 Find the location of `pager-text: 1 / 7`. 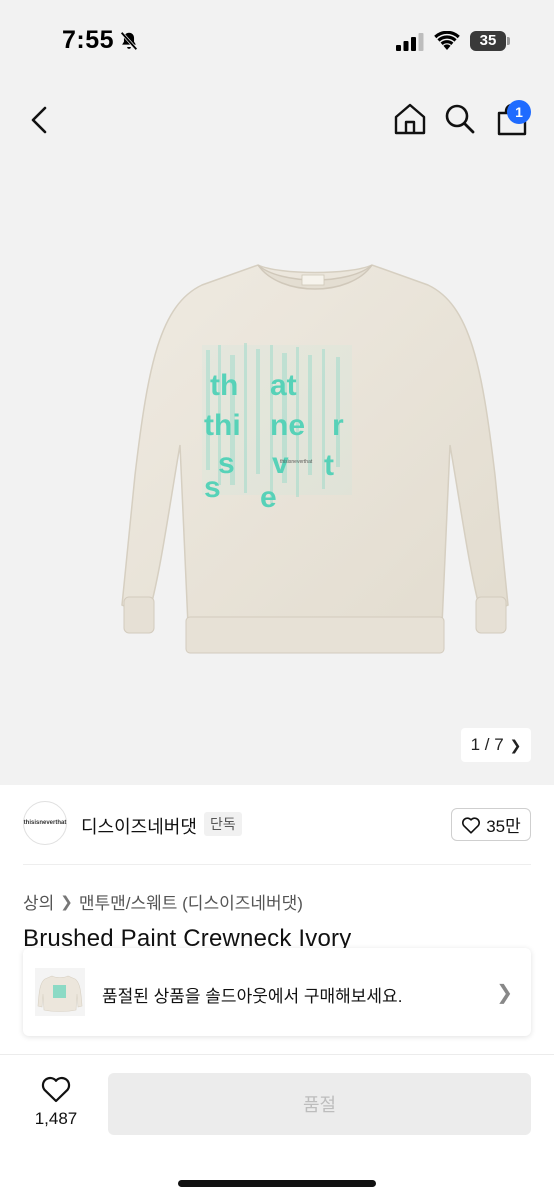

pager-text: 1 / 7 is located at coordinates (487, 744).